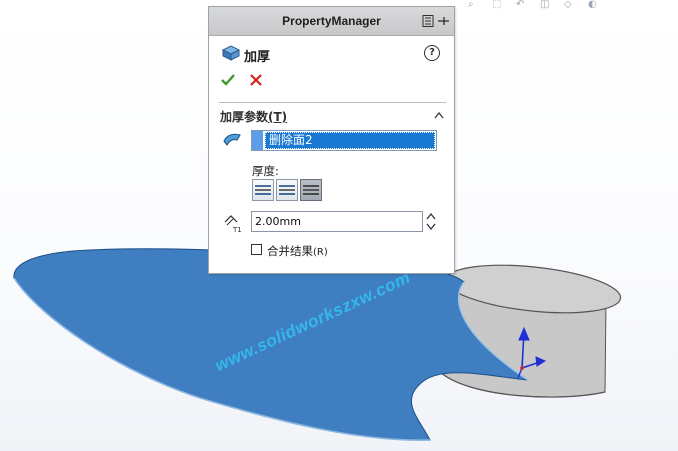  I want to click on face-selection-row: 删除面2, so click(329, 141).